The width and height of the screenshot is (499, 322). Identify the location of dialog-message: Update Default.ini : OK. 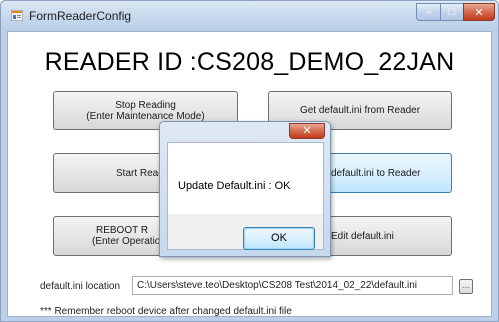
(234, 186).